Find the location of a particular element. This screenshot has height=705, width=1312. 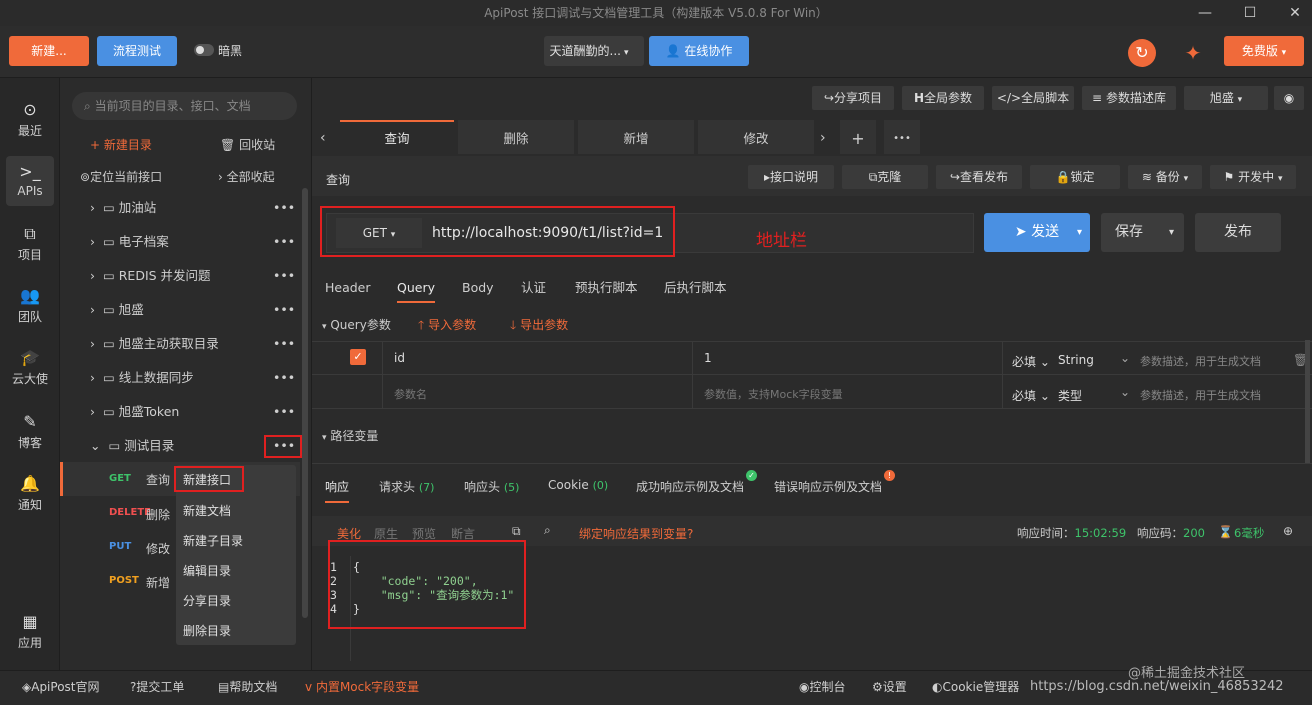

eye-icon: ◉ is located at coordinates (1289, 98).